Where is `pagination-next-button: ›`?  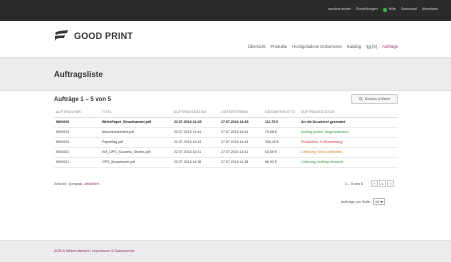 pagination-next-button: › is located at coordinates (390, 183).